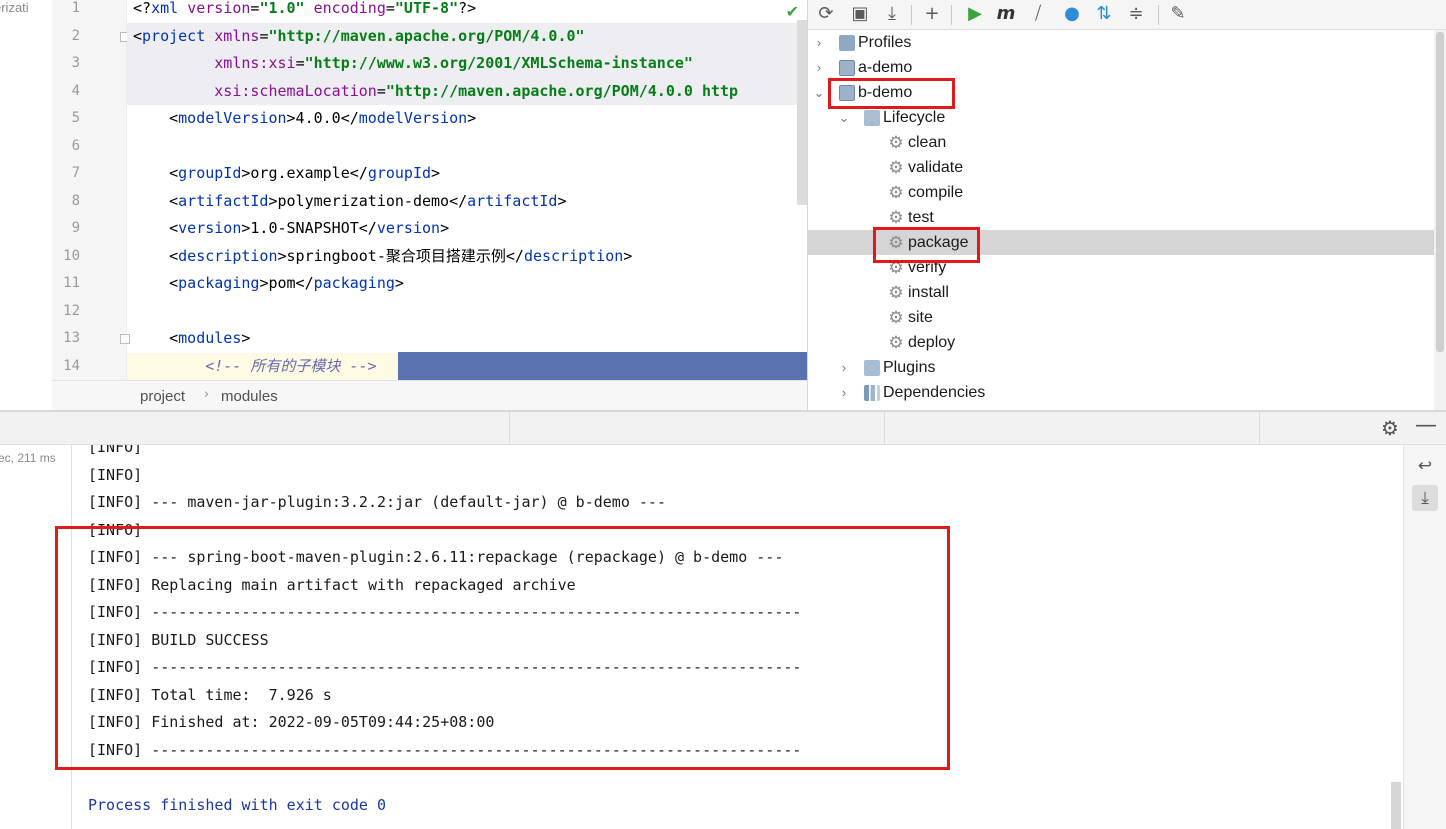 This screenshot has height=829, width=1446. What do you see at coordinates (75, 118) in the screenshot?
I see `line-number: 5` at bounding box center [75, 118].